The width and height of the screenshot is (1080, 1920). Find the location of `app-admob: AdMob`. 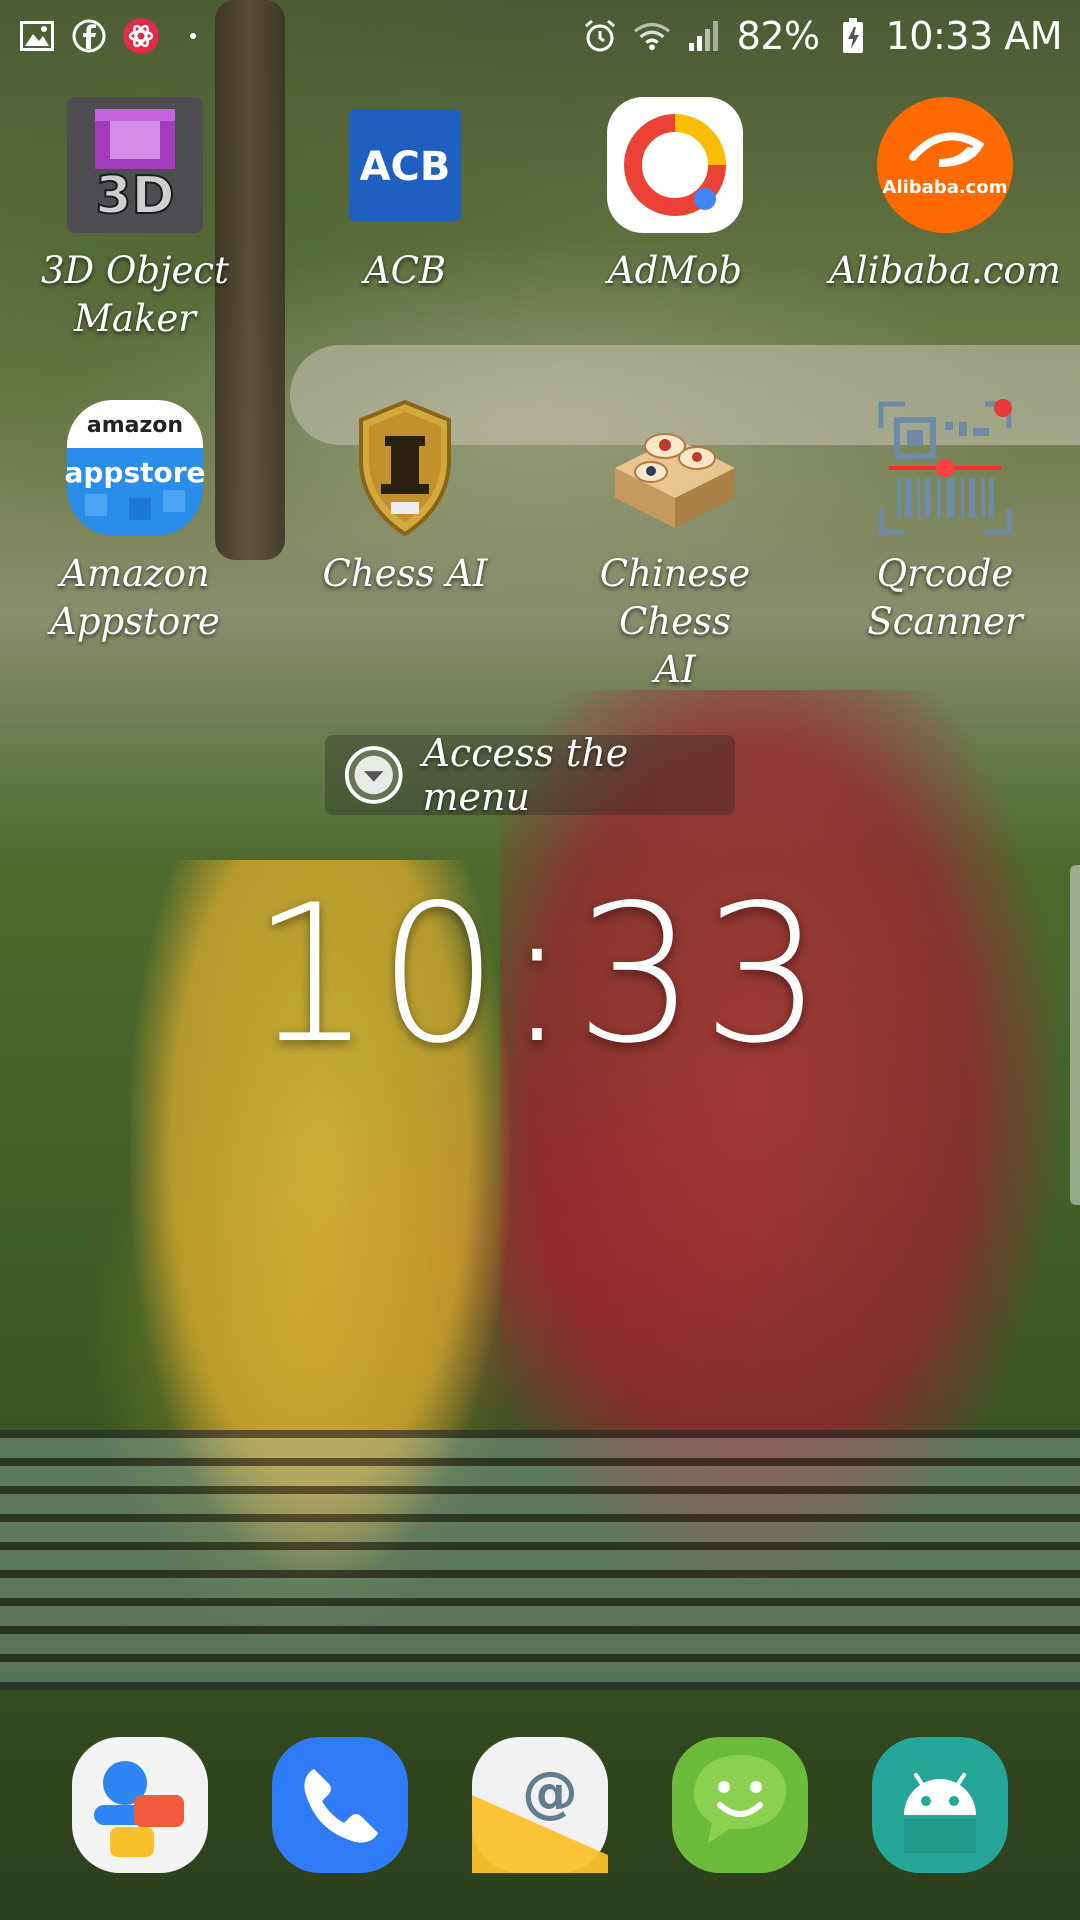

app-admob: AdMob is located at coordinates (675, 219).